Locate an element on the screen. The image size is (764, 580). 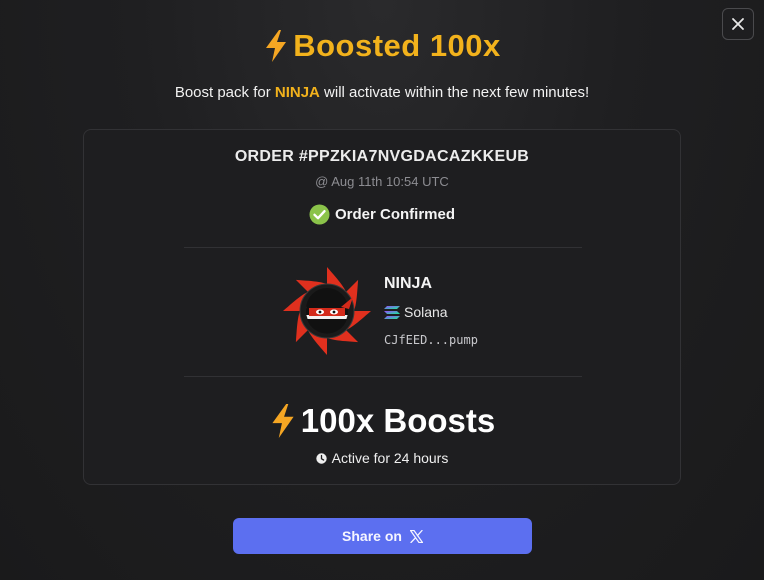
token-address: CJfEED...pump is located at coordinates (431, 340).